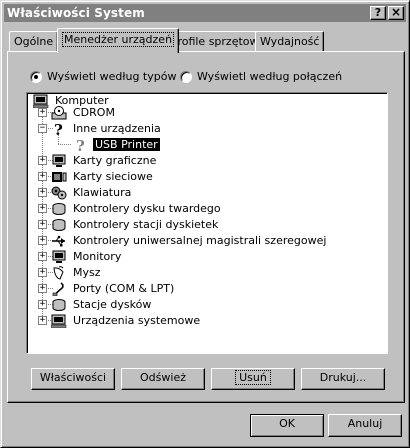  I want to click on tree-node-system-devices: + Urządzenia systemowe, so click(120, 320).